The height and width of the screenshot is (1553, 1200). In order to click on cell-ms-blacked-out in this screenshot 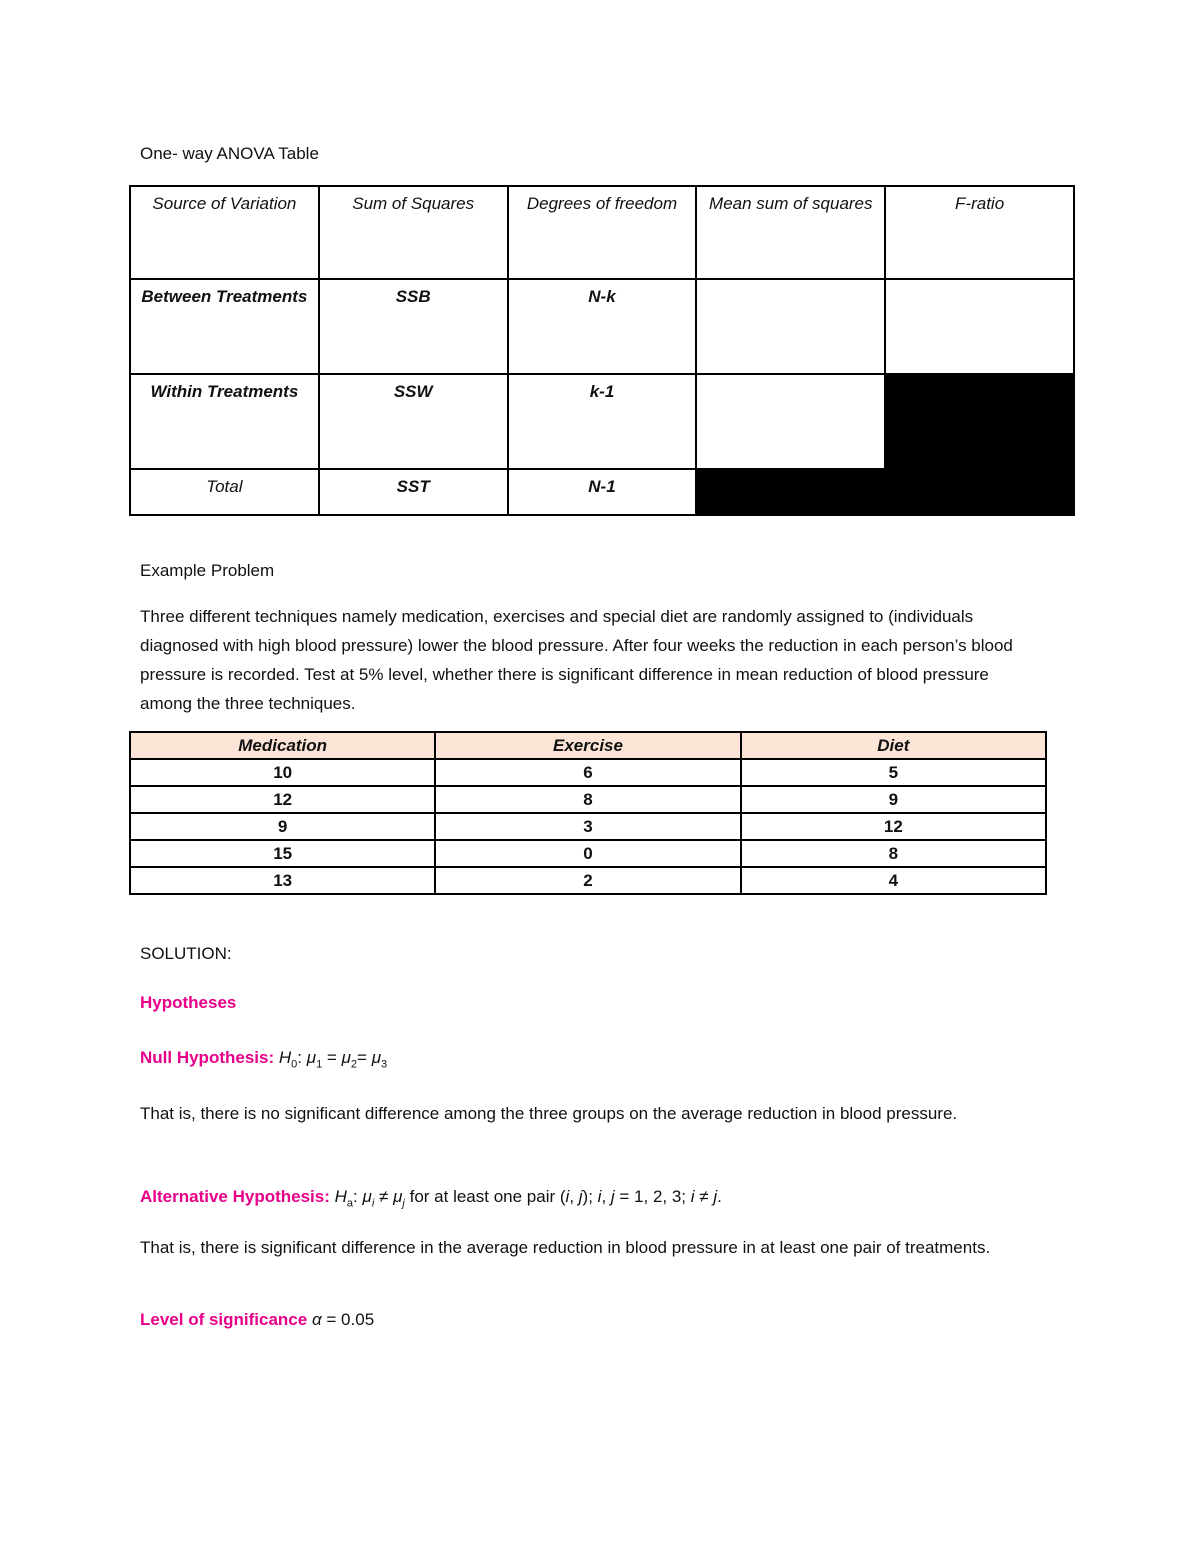, I will do `click(791, 492)`.